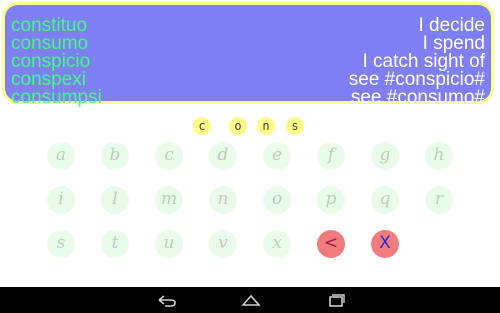  Describe the element at coordinates (115, 244) in the screenshot. I see `key-t: t` at that location.